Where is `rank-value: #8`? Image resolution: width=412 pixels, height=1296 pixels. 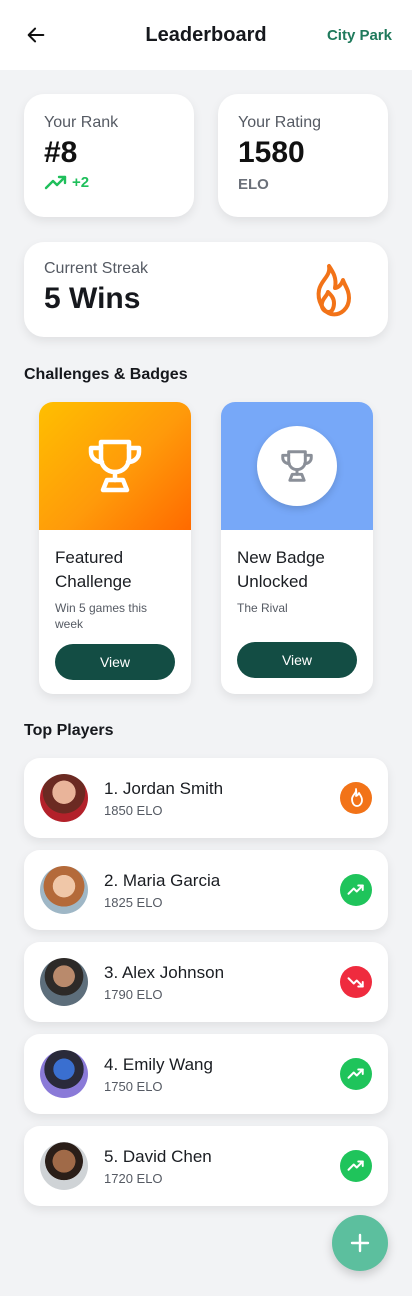 rank-value: #8 is located at coordinates (61, 152).